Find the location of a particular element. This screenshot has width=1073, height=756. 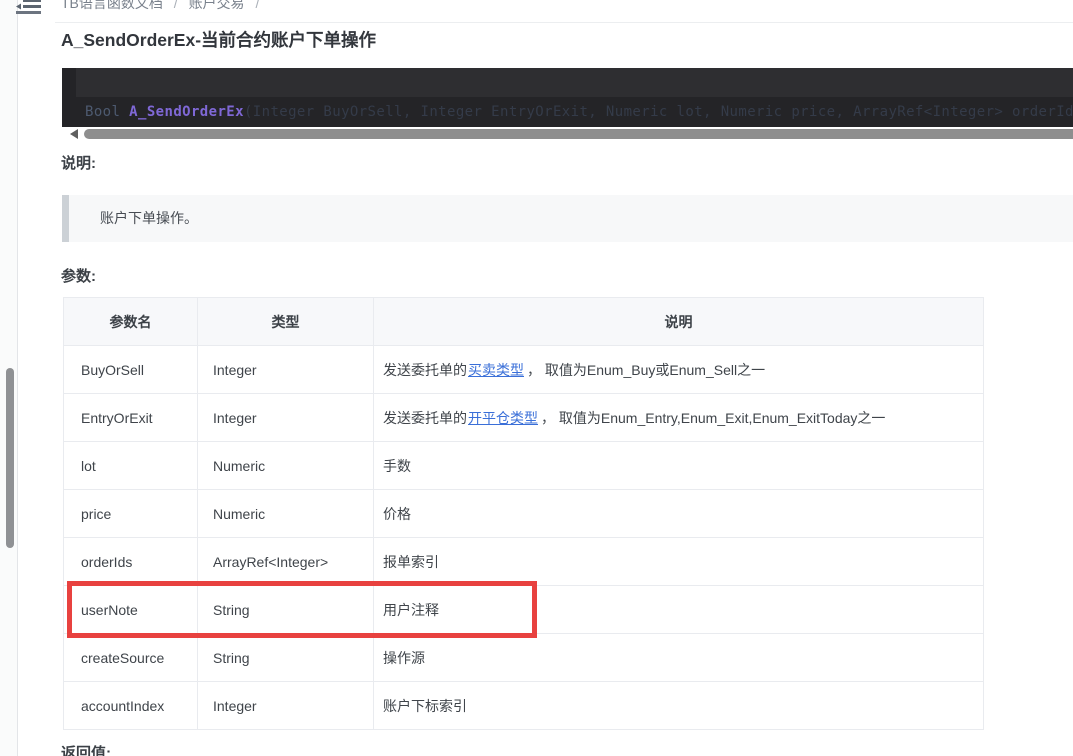

param-desc: 手数 is located at coordinates (678, 465).